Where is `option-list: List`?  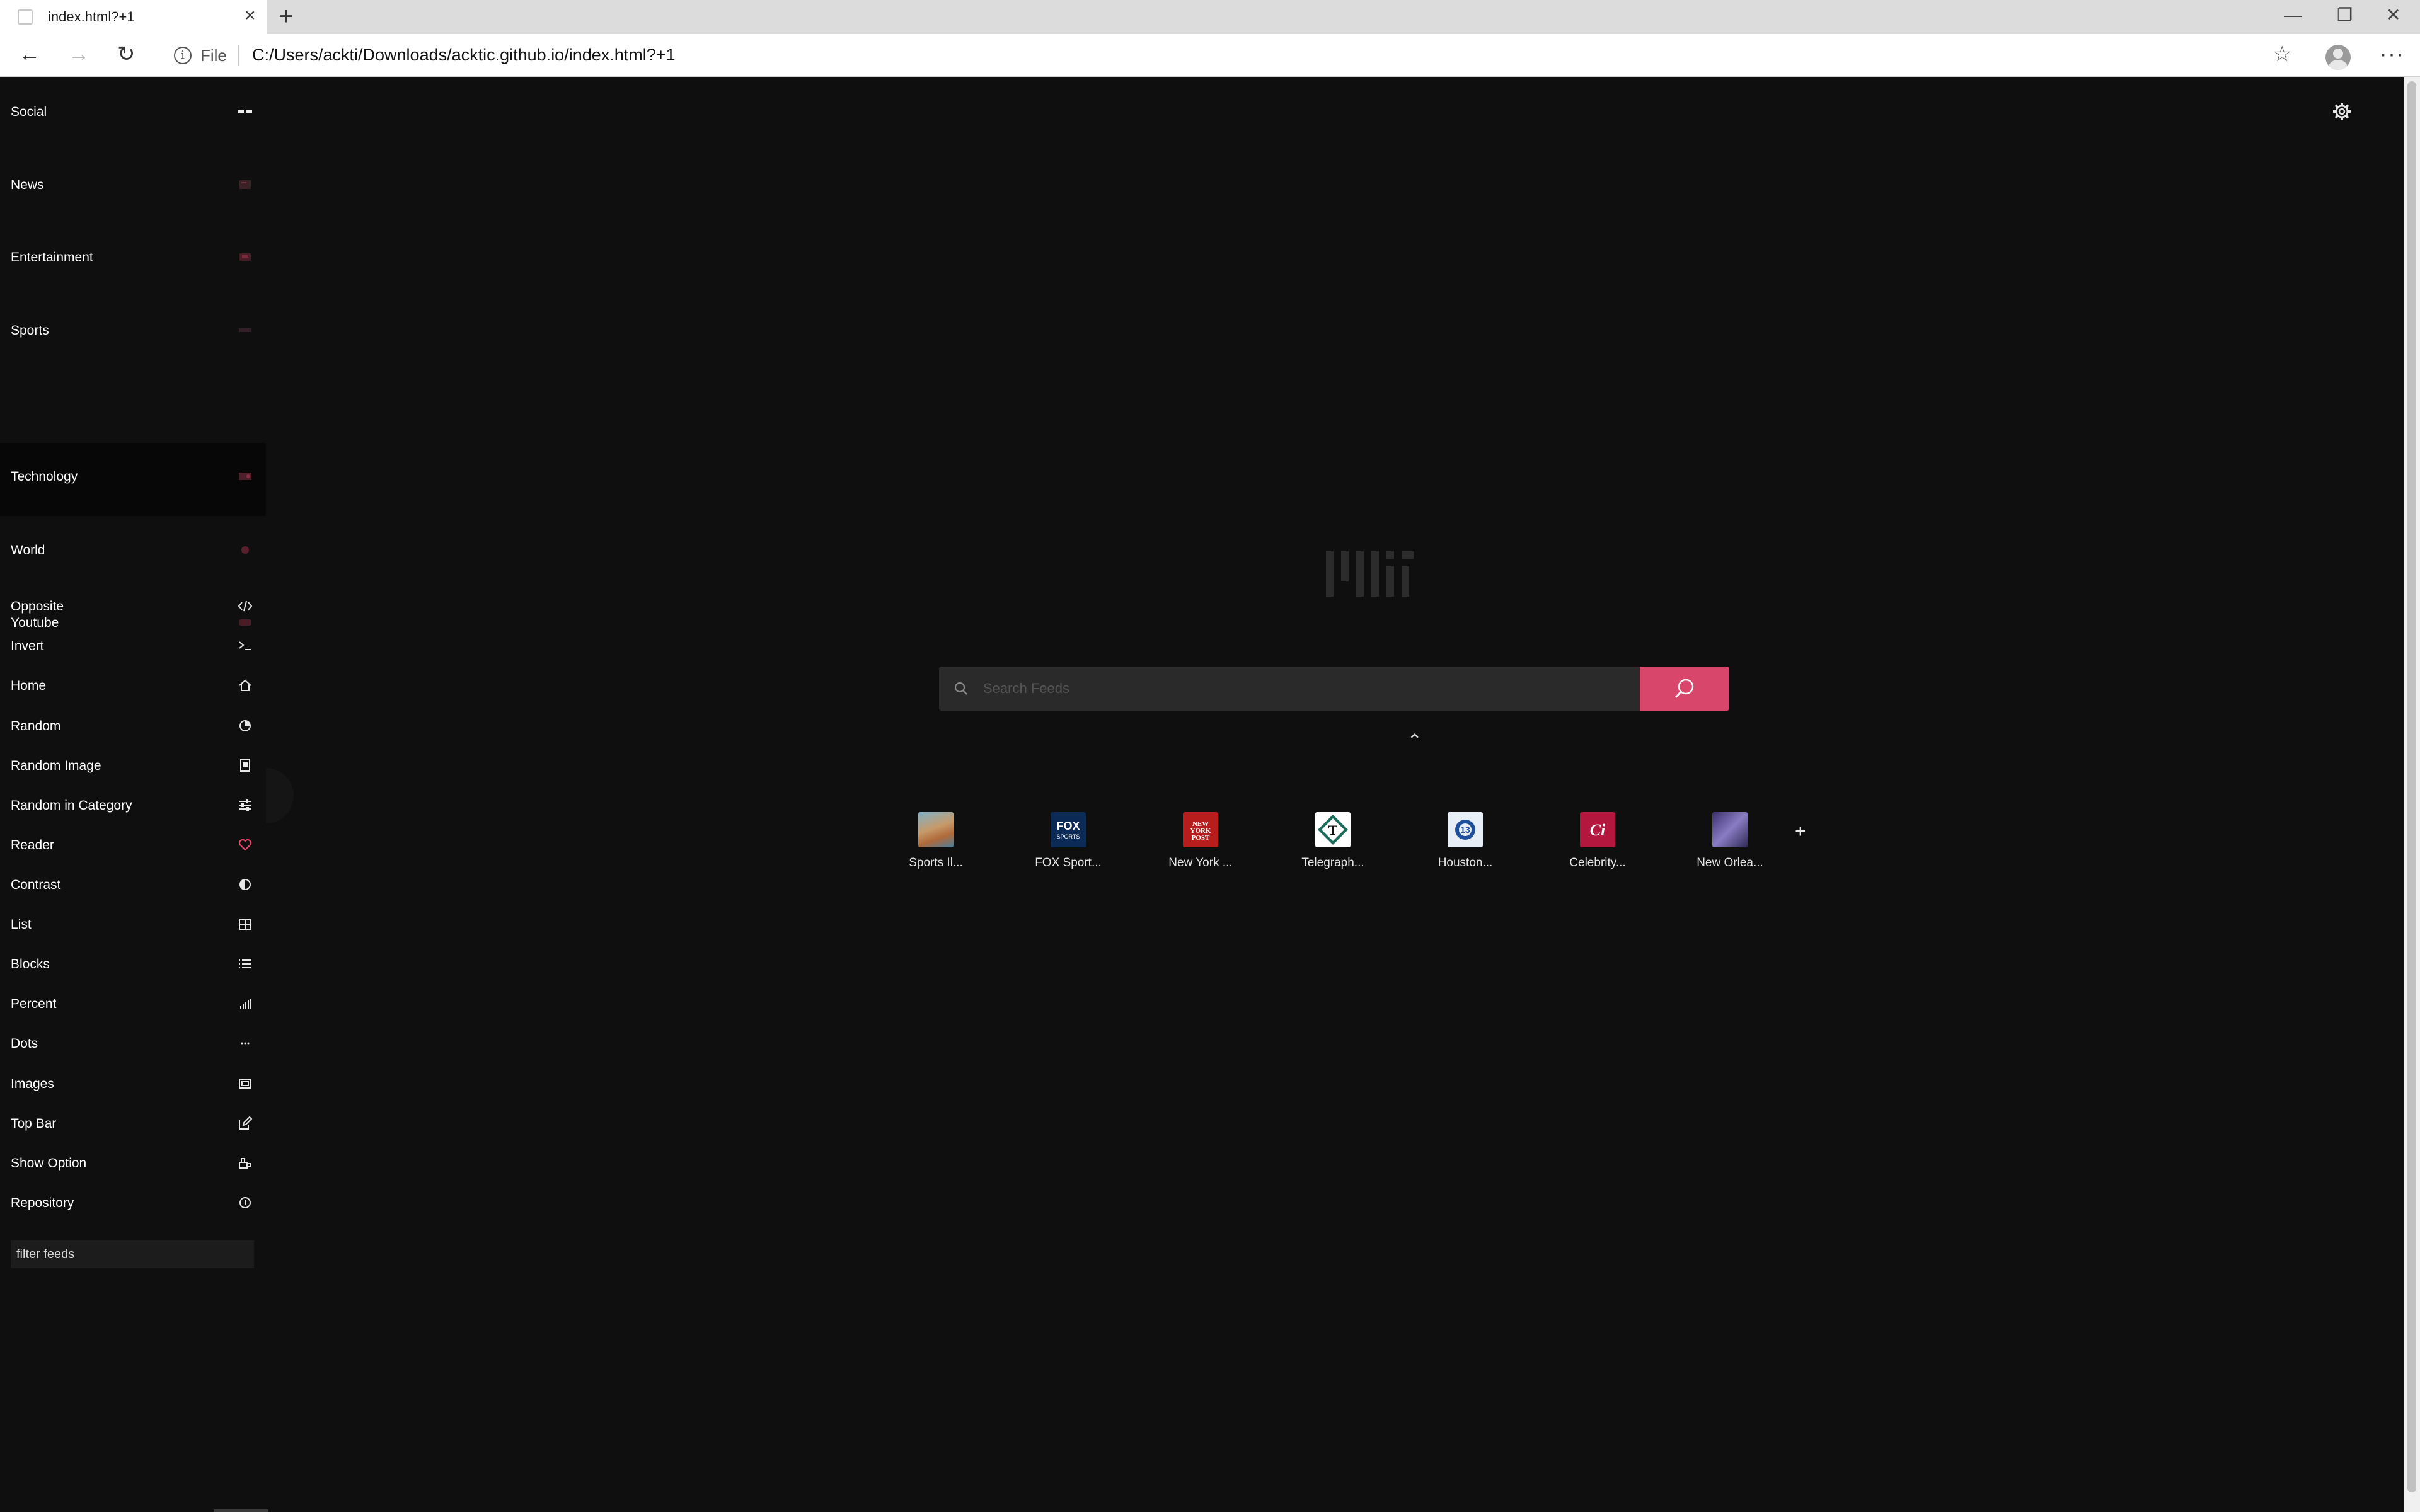
option-list: List is located at coordinates (133, 924).